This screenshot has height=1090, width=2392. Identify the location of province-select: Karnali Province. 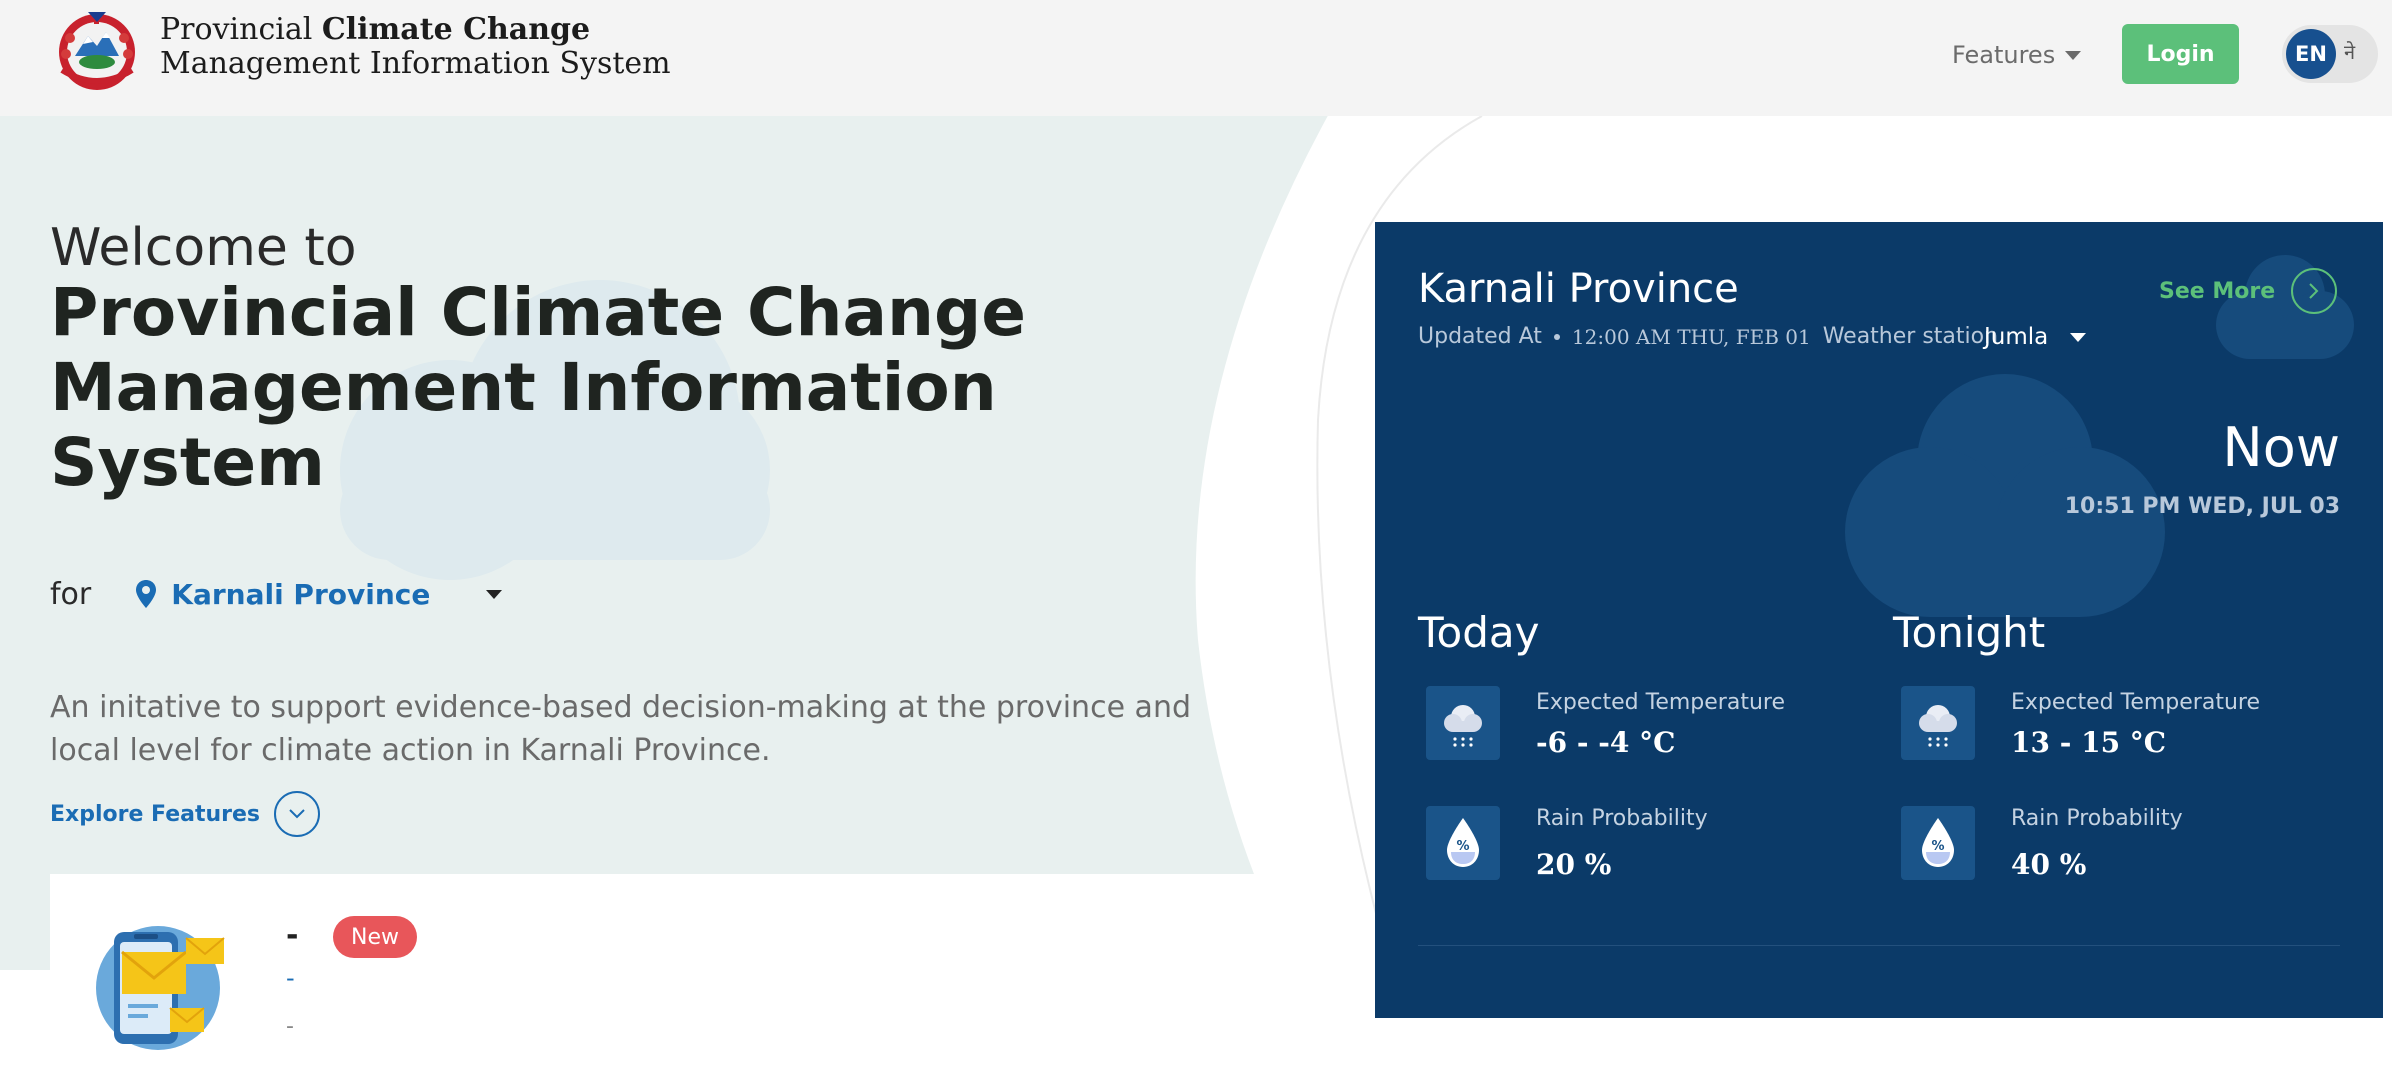
(300, 594).